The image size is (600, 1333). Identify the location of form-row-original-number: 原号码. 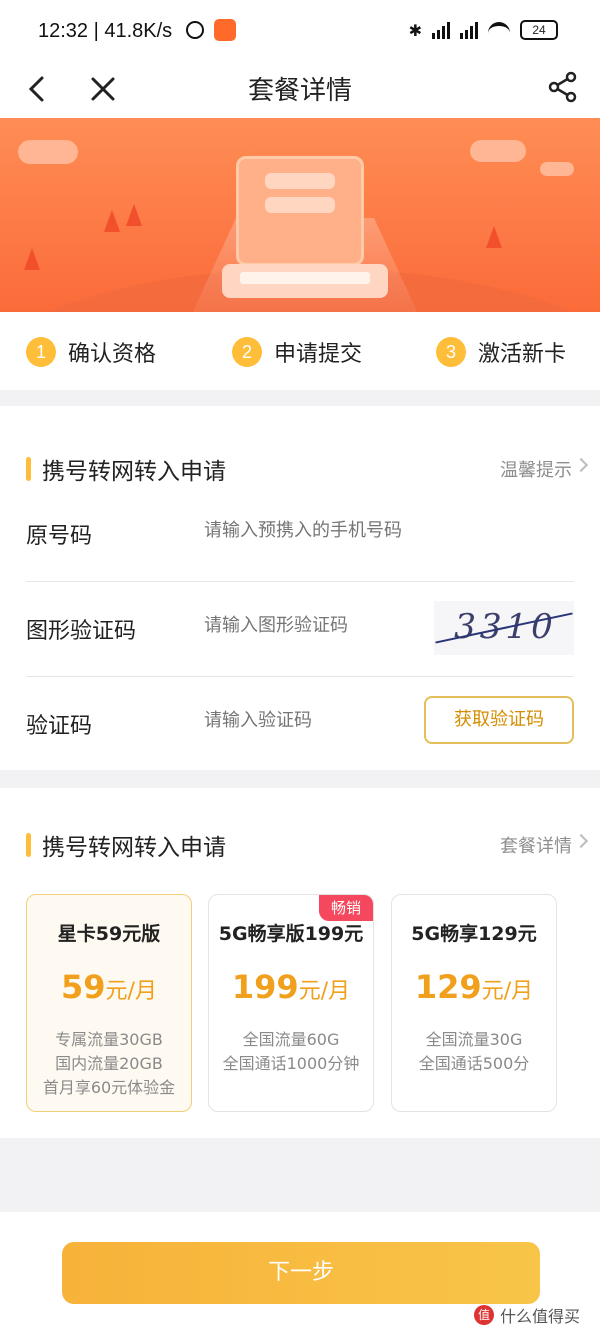
(300, 535).